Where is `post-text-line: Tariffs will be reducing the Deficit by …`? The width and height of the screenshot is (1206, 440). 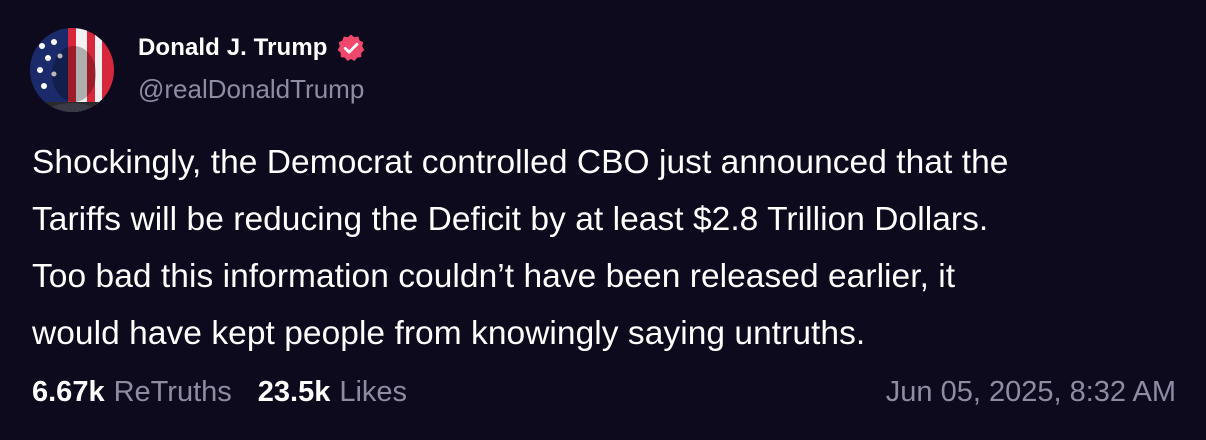
post-text-line: Tariffs will be reducing the Deficit by … is located at coordinates (510, 219).